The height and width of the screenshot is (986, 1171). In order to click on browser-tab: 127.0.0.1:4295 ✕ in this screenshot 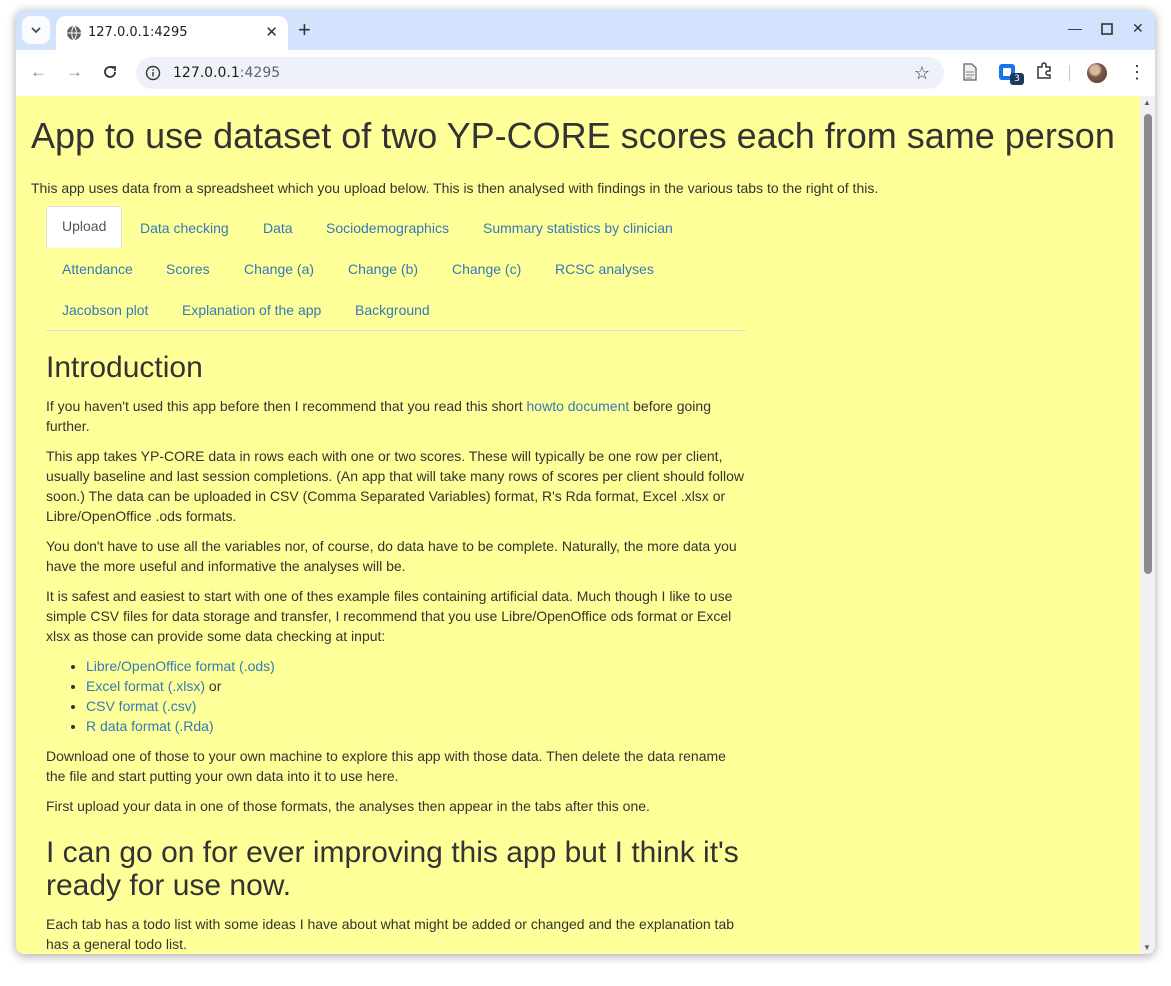, I will do `click(172, 33)`.